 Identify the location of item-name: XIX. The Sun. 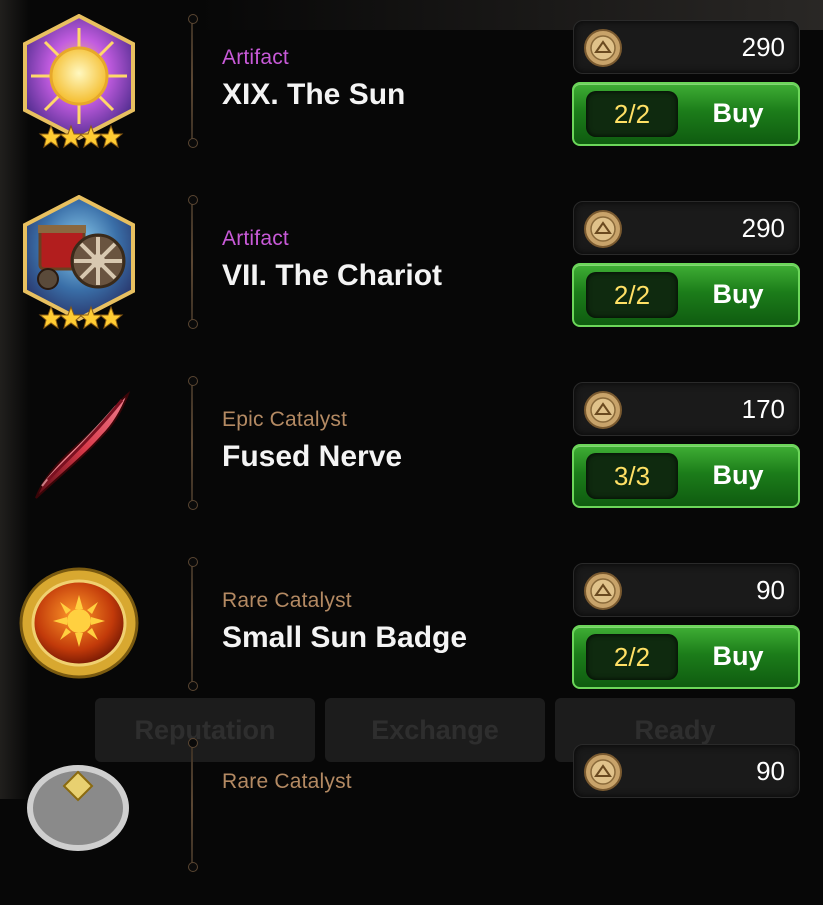
(314, 94).